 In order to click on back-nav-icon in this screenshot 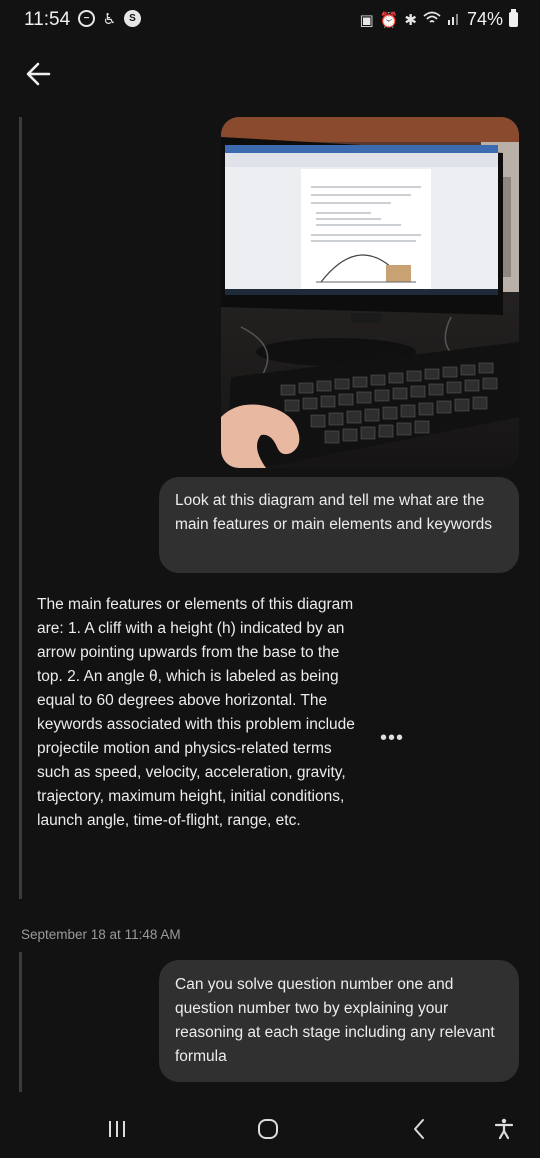, I will do `click(419, 1129)`.